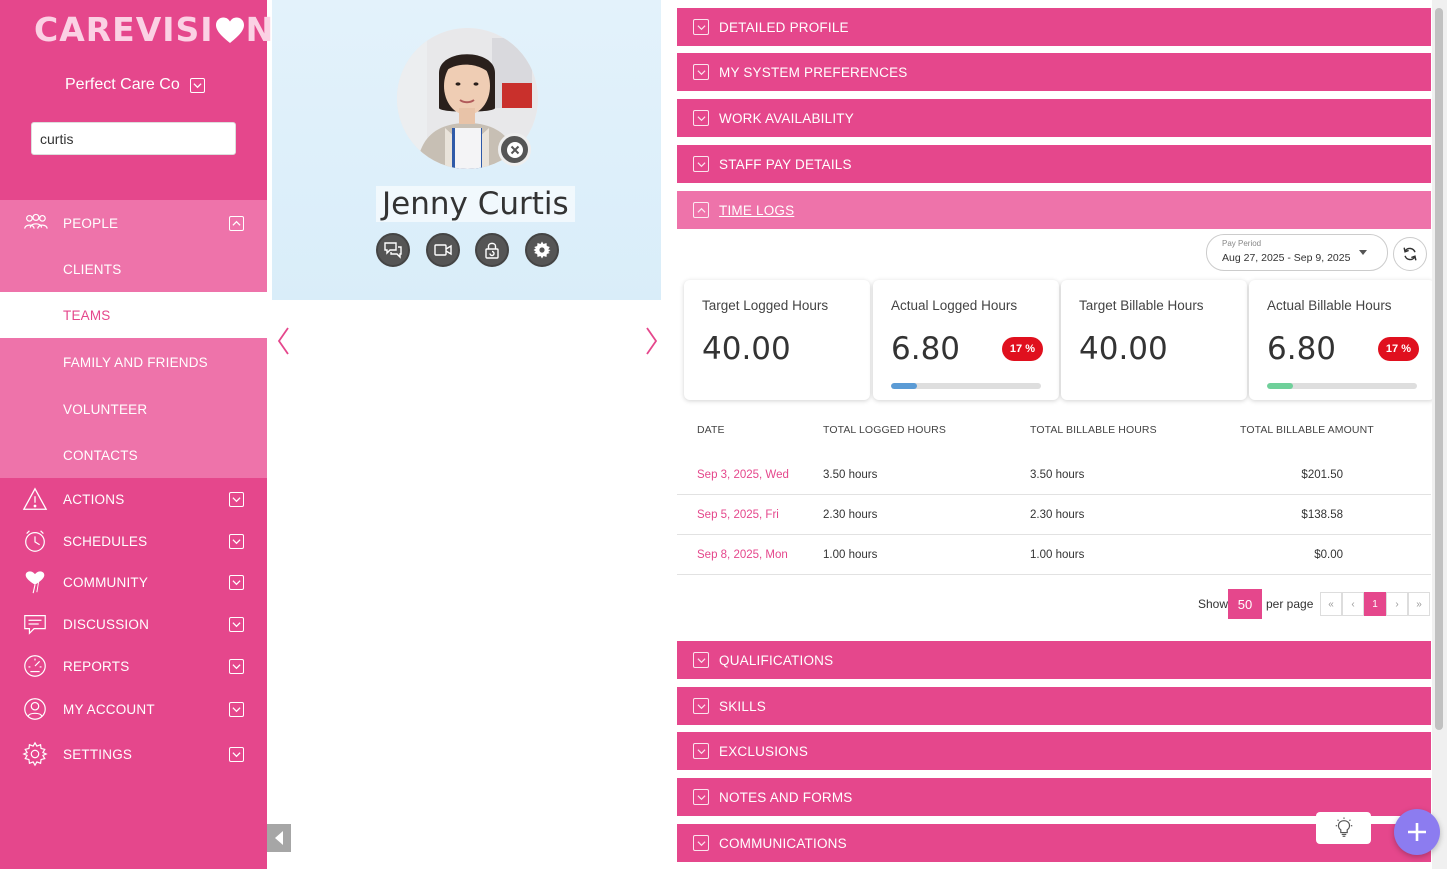 The image size is (1447, 869). I want to click on pay-period-select: Pay Period Aug 27, 2025 - Sep 9, 2025, so click(1297, 252).